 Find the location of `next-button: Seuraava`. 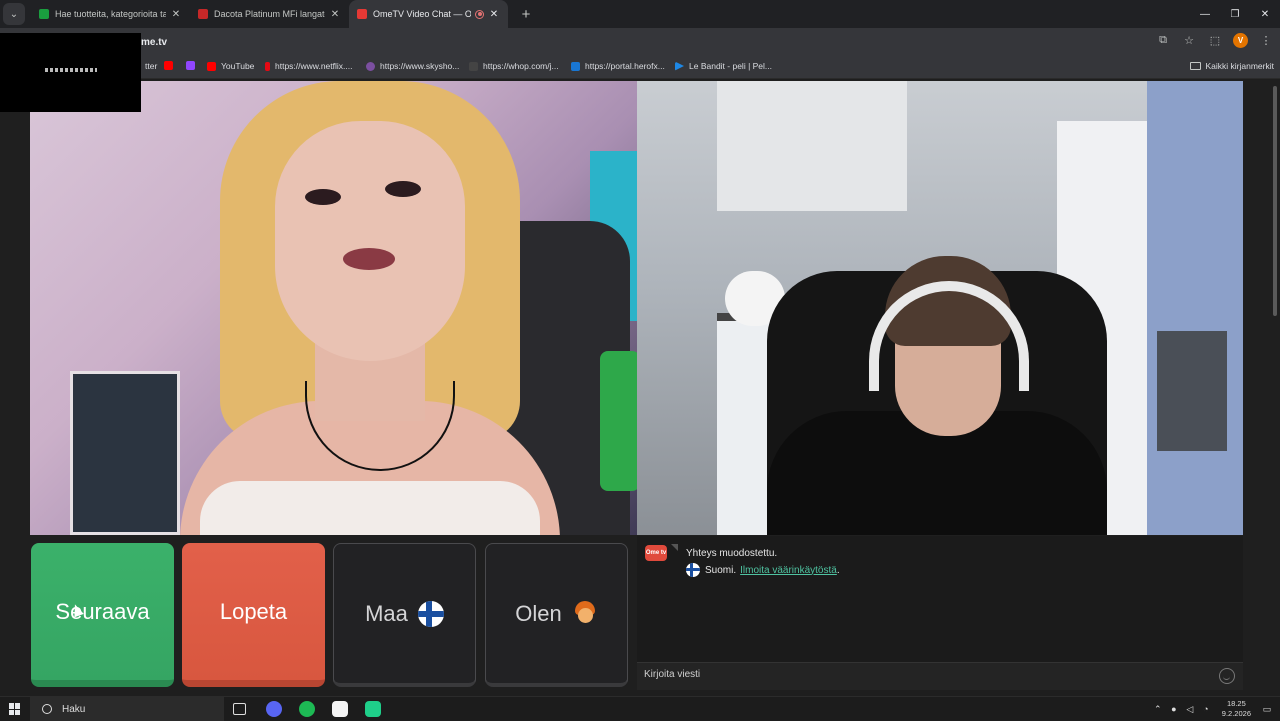

next-button: Seuraava is located at coordinates (102, 615).